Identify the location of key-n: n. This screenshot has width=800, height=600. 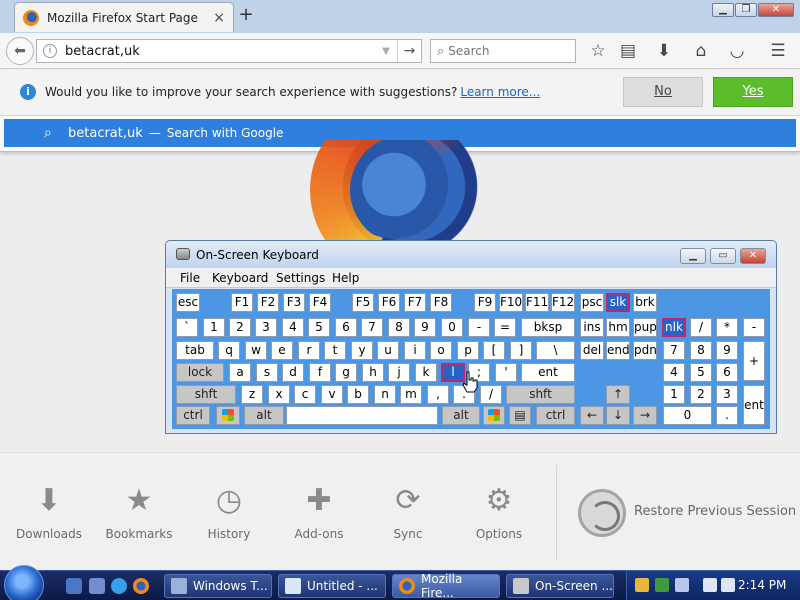
(385, 394).